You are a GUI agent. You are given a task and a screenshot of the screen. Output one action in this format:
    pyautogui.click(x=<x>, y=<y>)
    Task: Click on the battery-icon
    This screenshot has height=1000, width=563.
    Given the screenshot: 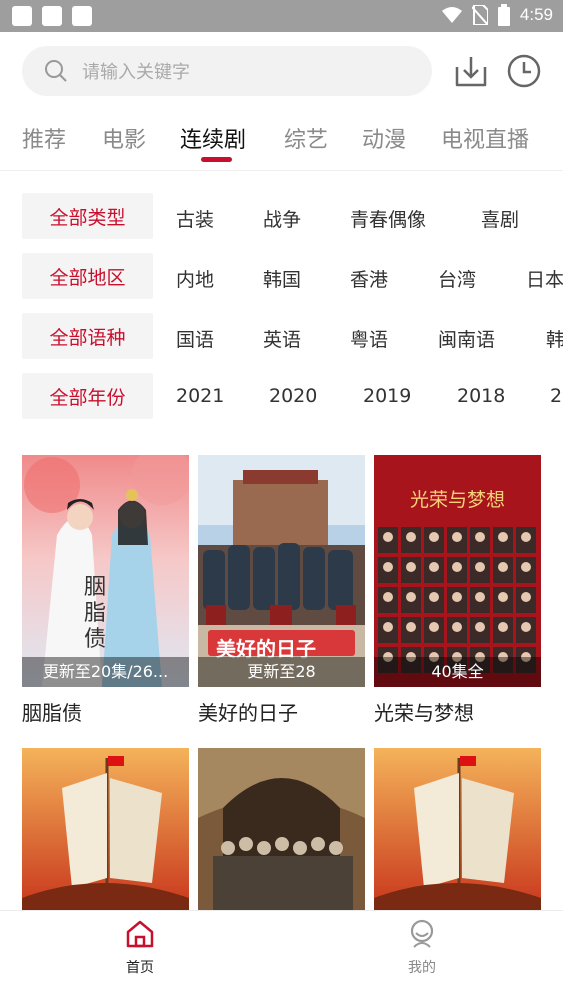 What is the action you would take?
    pyautogui.click(x=503, y=15)
    